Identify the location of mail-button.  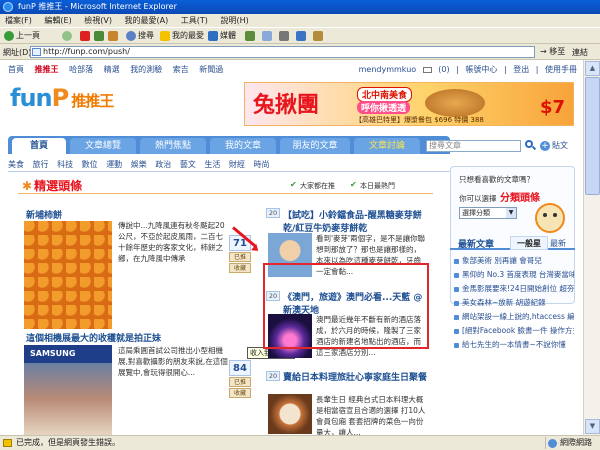
(268, 36).